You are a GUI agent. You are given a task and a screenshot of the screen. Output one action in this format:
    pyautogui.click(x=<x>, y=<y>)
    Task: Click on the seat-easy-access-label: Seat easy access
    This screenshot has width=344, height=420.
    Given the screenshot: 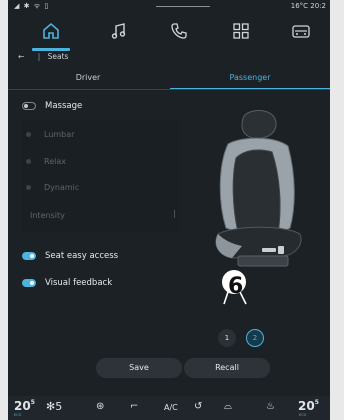 What is the action you would take?
    pyautogui.click(x=82, y=256)
    